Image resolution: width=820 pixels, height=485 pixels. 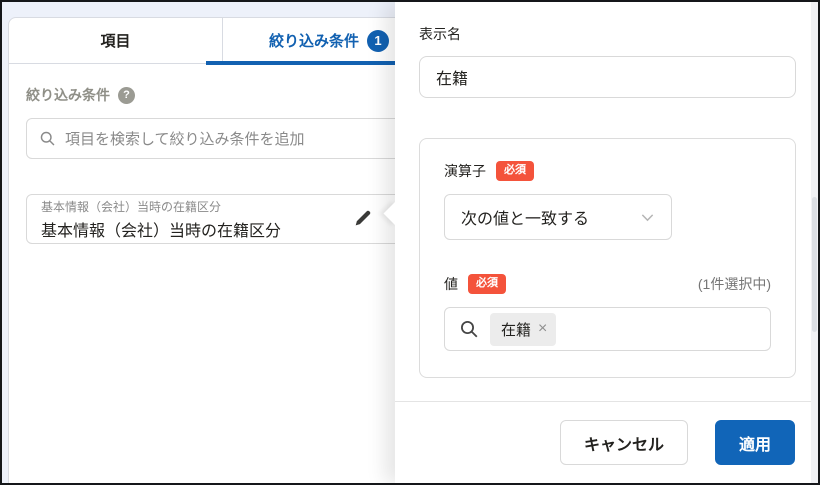 I want to click on condition-search-input: 項目を検索して絞り込み条件を追加, so click(x=222, y=138).